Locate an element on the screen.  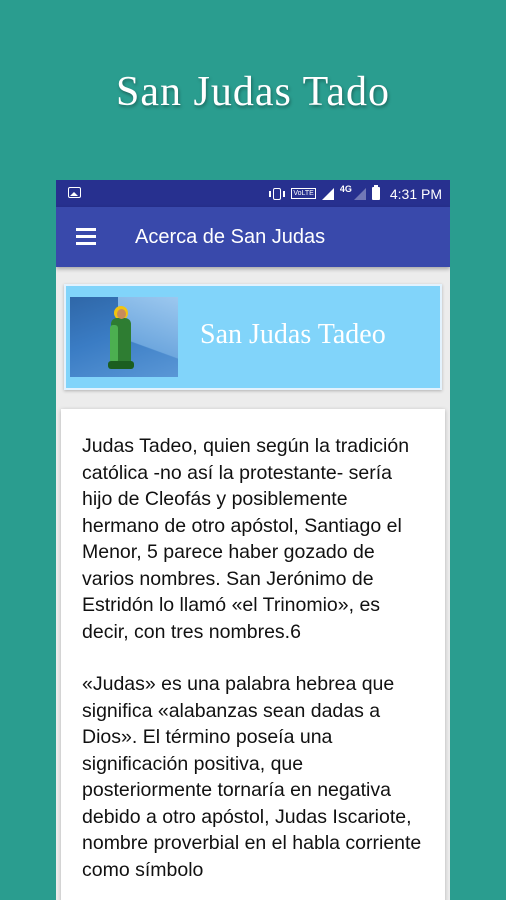
saint-image is located at coordinates (124, 337).